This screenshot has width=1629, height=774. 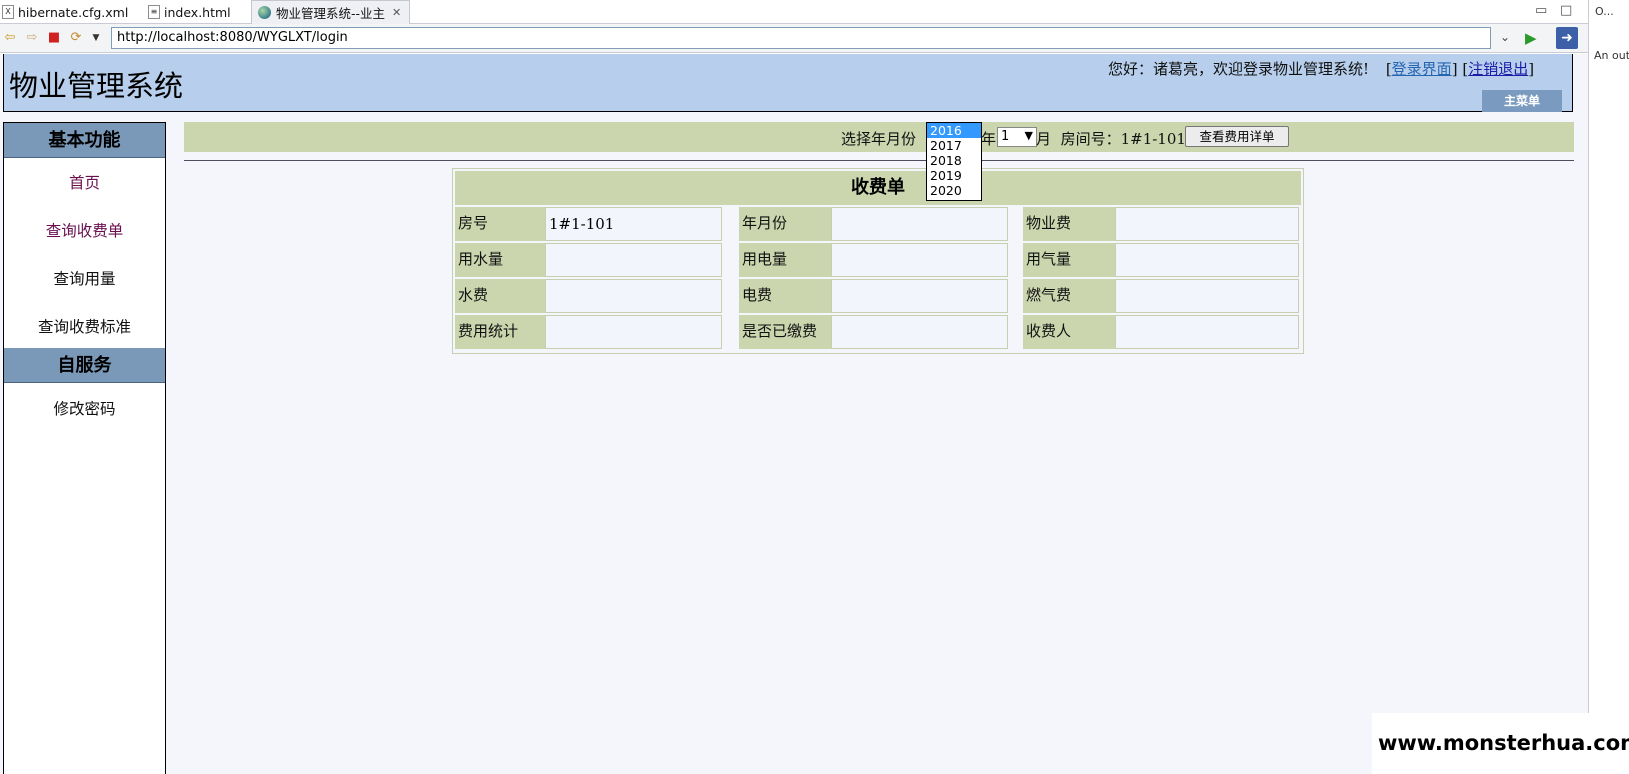 What do you see at coordinates (1541, 10) in the screenshot?
I see `minimize-icon: ▭` at bounding box center [1541, 10].